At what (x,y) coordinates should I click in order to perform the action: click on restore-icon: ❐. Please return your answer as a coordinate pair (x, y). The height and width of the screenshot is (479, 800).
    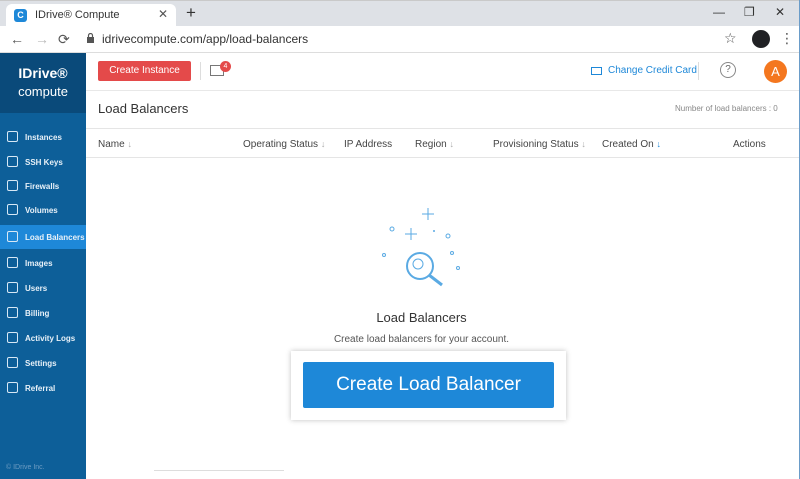
    Looking at the image, I should click on (749, 12).